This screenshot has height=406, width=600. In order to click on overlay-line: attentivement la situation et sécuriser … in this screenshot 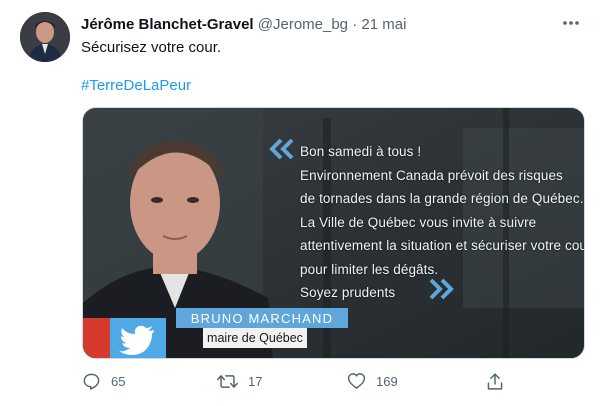, I will do `click(442, 245)`.